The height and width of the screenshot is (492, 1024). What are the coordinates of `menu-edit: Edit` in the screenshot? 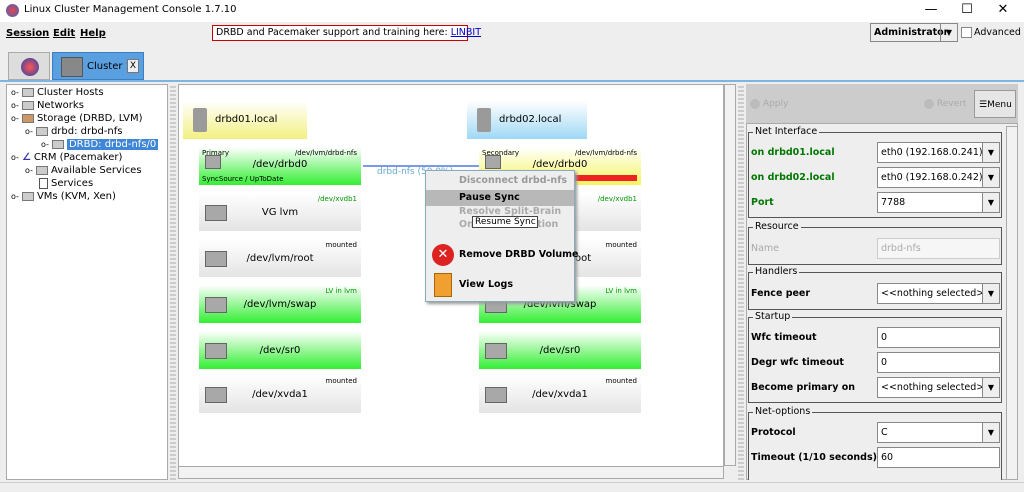 It's located at (64, 33).